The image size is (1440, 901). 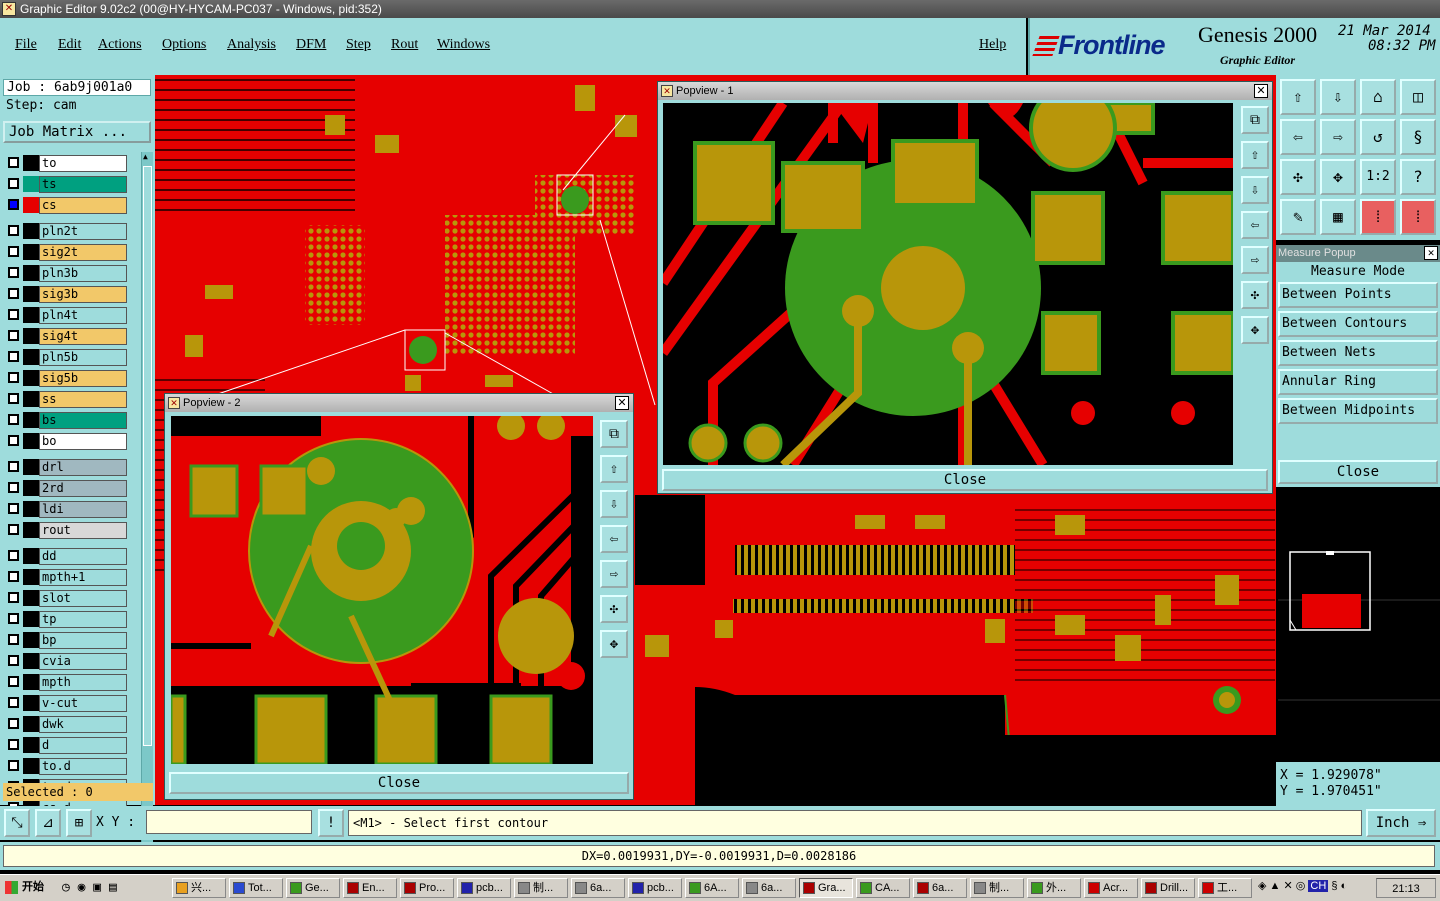 I want to click on start-button: 开始, so click(x=28, y=888).